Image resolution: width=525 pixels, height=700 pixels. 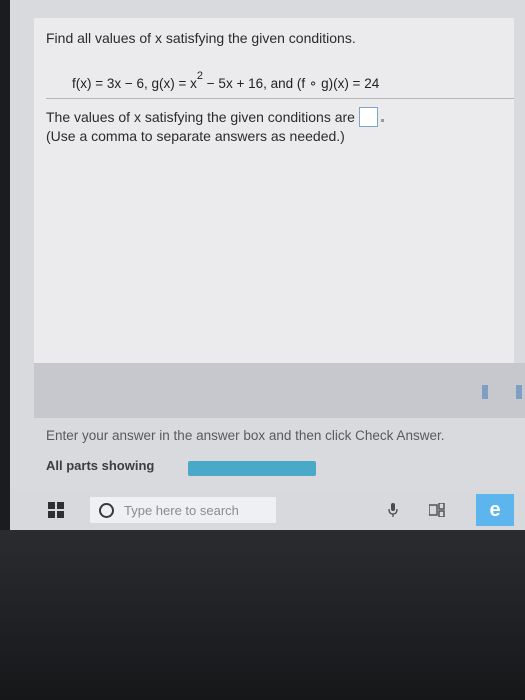 What do you see at coordinates (368, 117) in the screenshot?
I see `answer-input-box` at bounding box center [368, 117].